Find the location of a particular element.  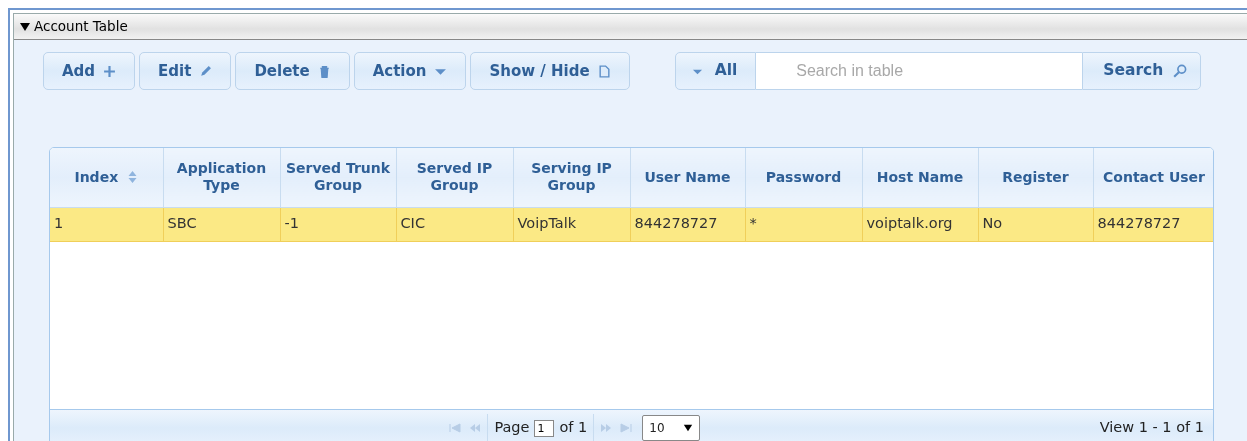

search-button: Search is located at coordinates (1142, 71).